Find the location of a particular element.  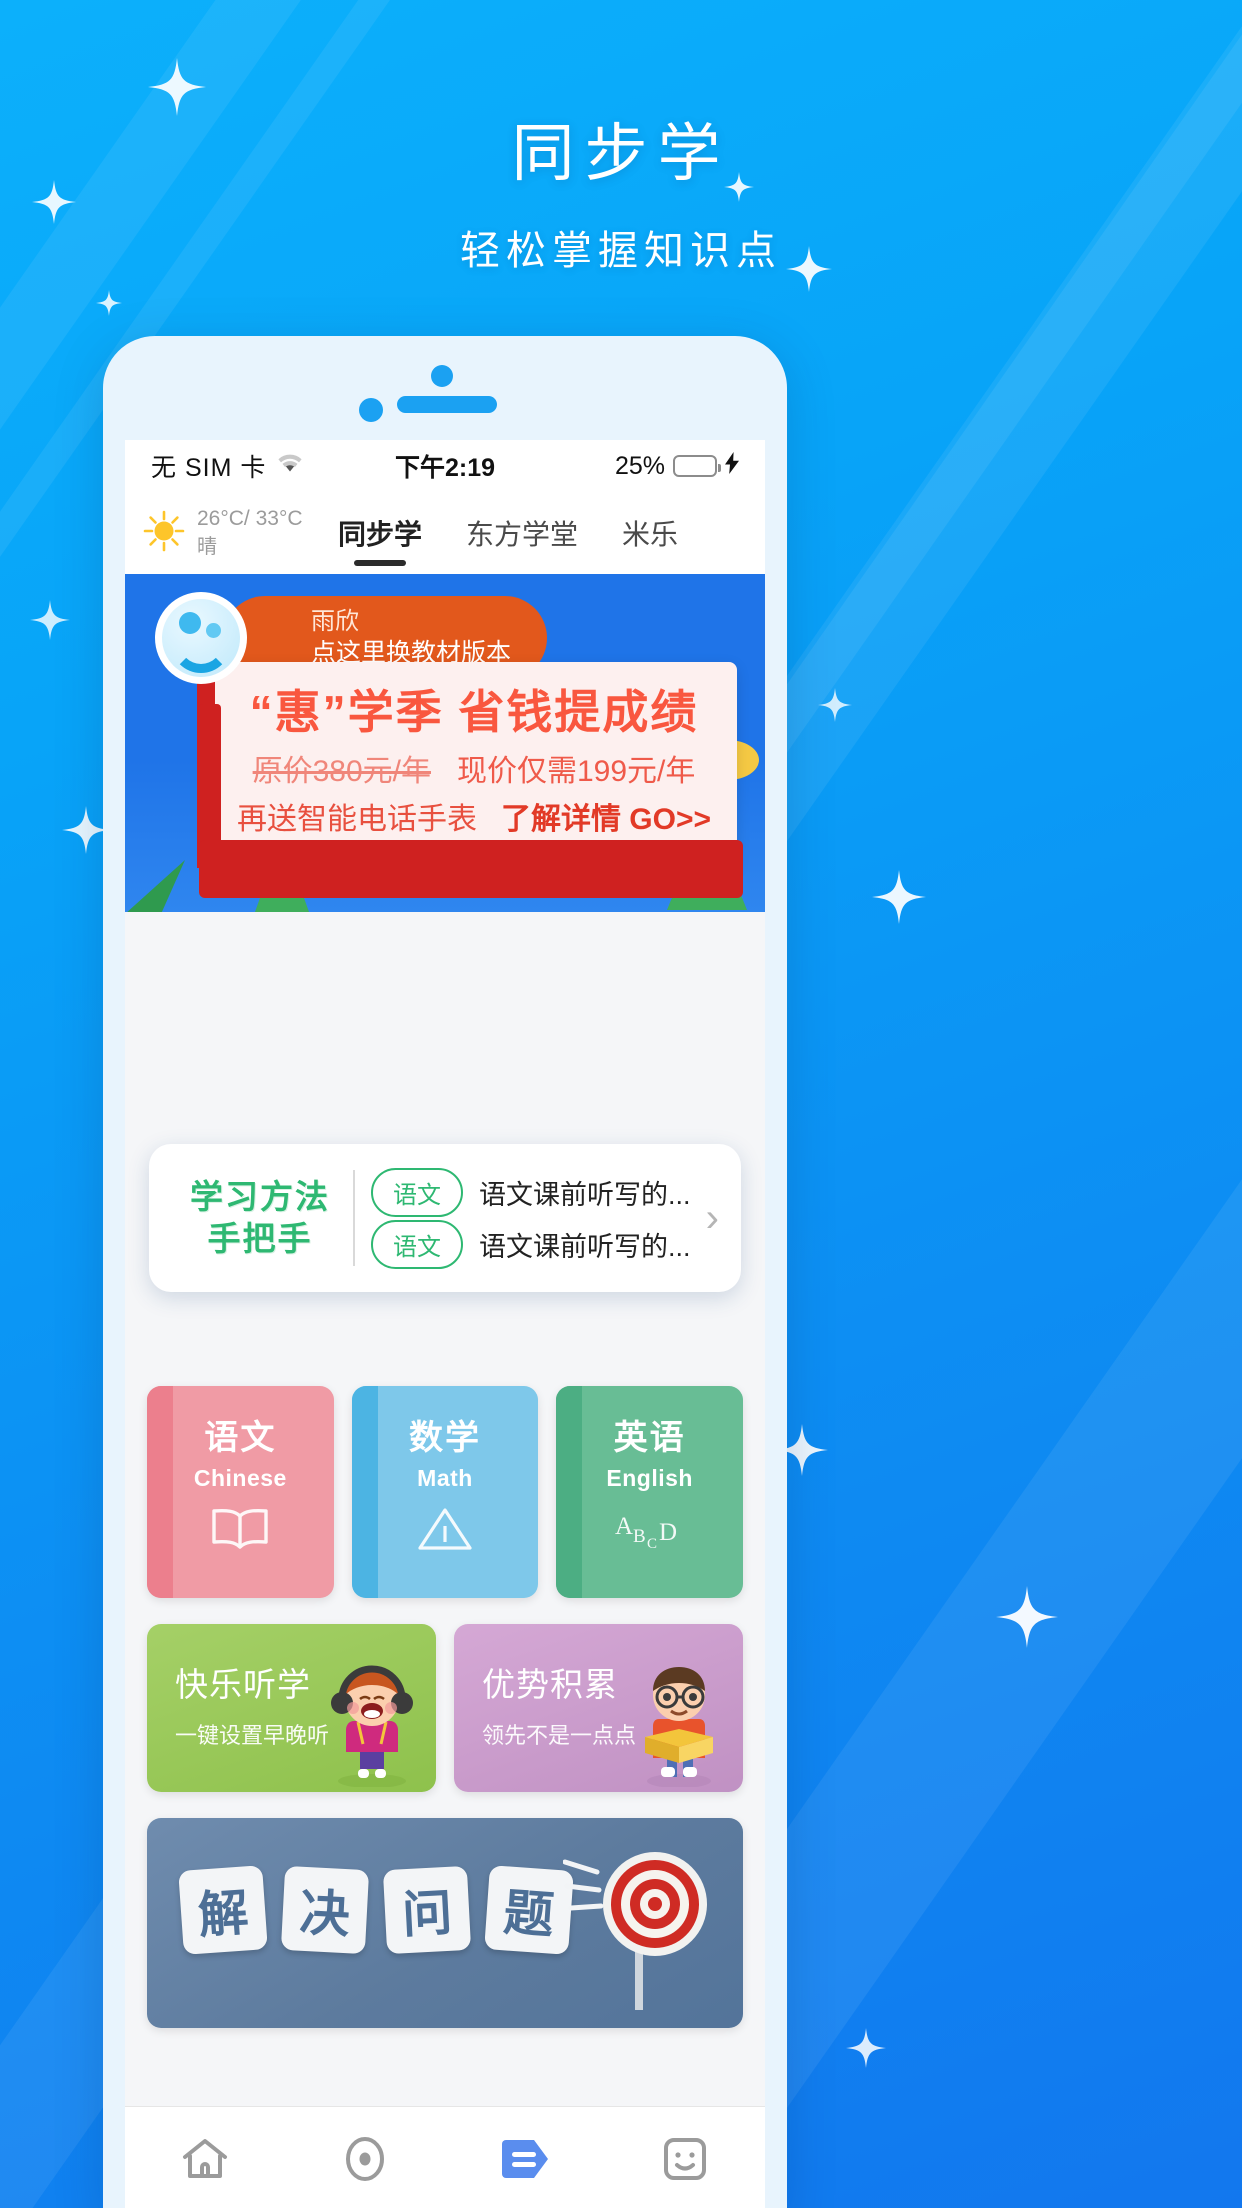

status-bar: 无 SIM 卡 下午2:19 25% is located at coordinates (445, 466).